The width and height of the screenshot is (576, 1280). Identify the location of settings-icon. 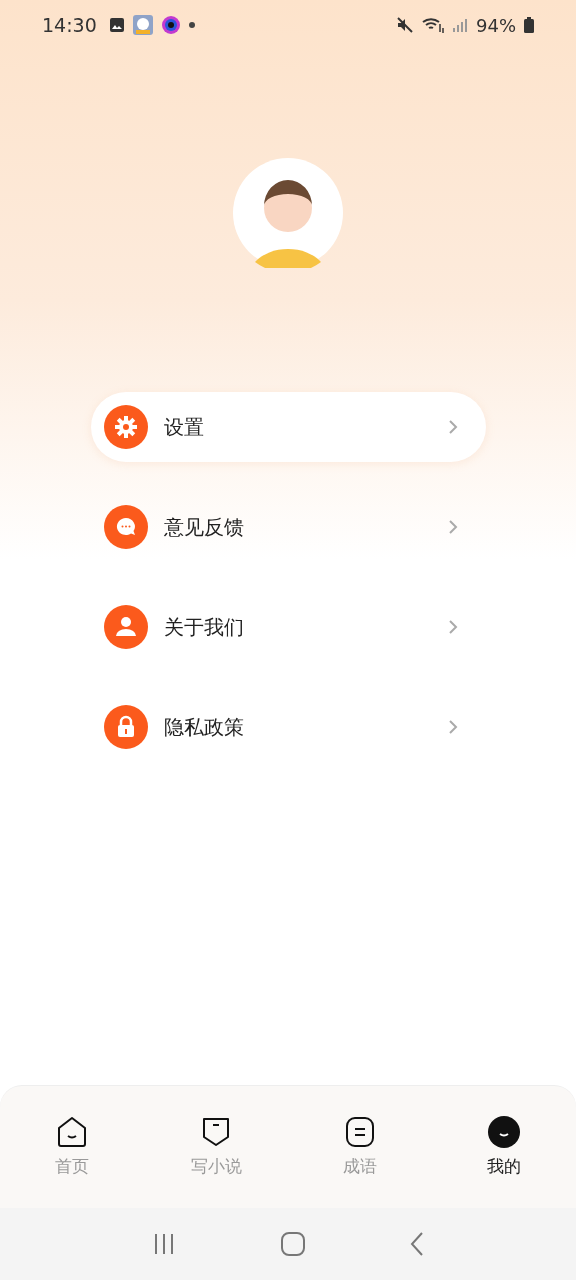
(126, 427).